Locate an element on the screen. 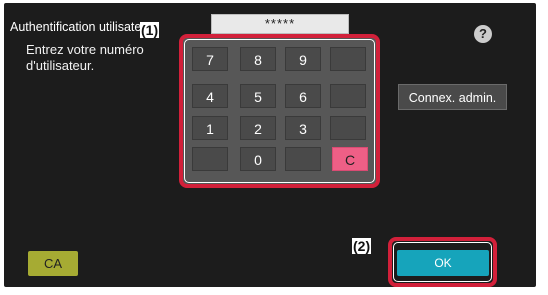  user-number-field: ***** is located at coordinates (280, 24).